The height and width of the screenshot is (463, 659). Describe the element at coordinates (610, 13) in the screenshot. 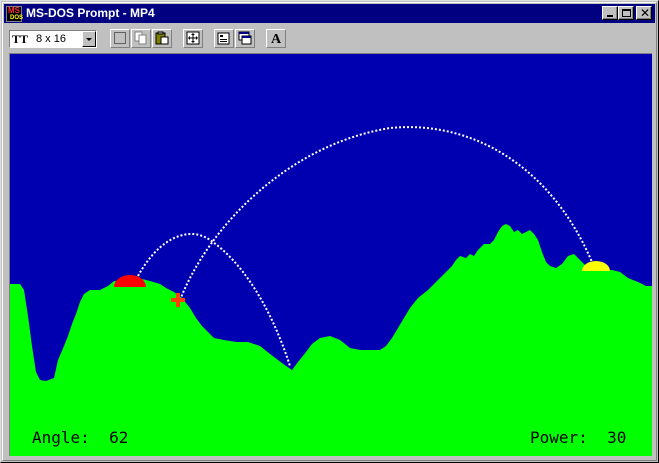

I see `minimize-button` at that location.